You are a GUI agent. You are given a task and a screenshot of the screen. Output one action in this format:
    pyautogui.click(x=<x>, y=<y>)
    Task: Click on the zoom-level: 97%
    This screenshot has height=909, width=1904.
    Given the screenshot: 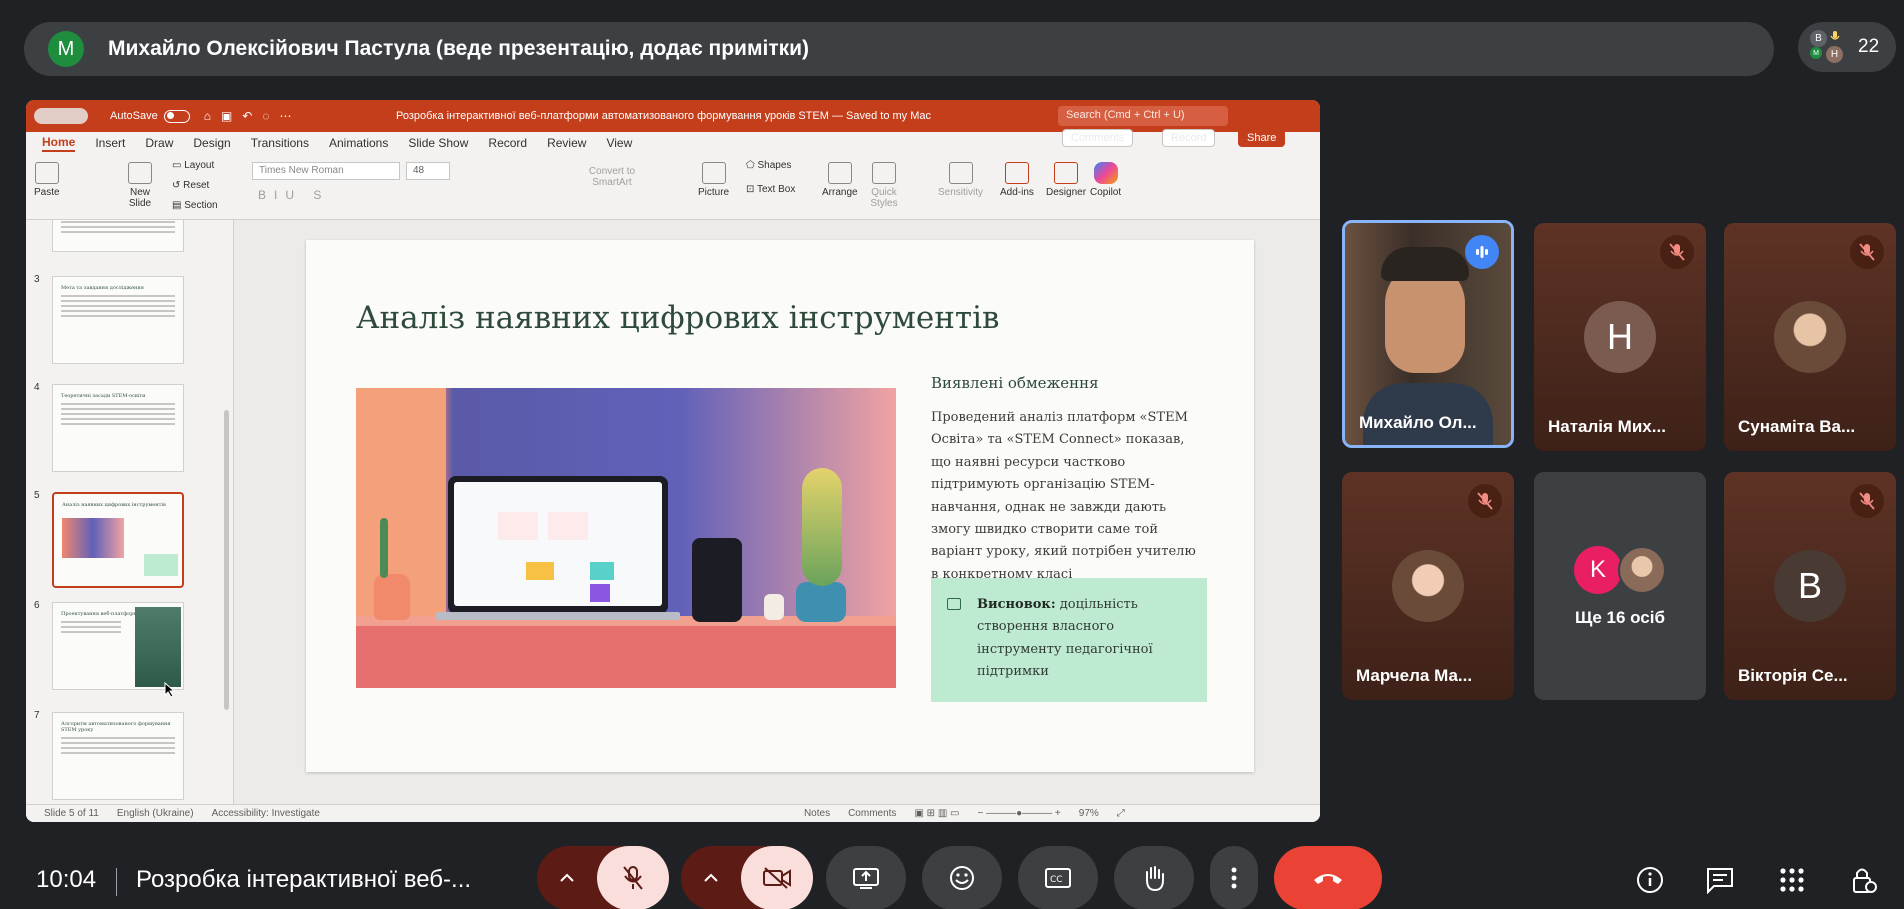 What is the action you would take?
    pyautogui.click(x=1089, y=813)
    